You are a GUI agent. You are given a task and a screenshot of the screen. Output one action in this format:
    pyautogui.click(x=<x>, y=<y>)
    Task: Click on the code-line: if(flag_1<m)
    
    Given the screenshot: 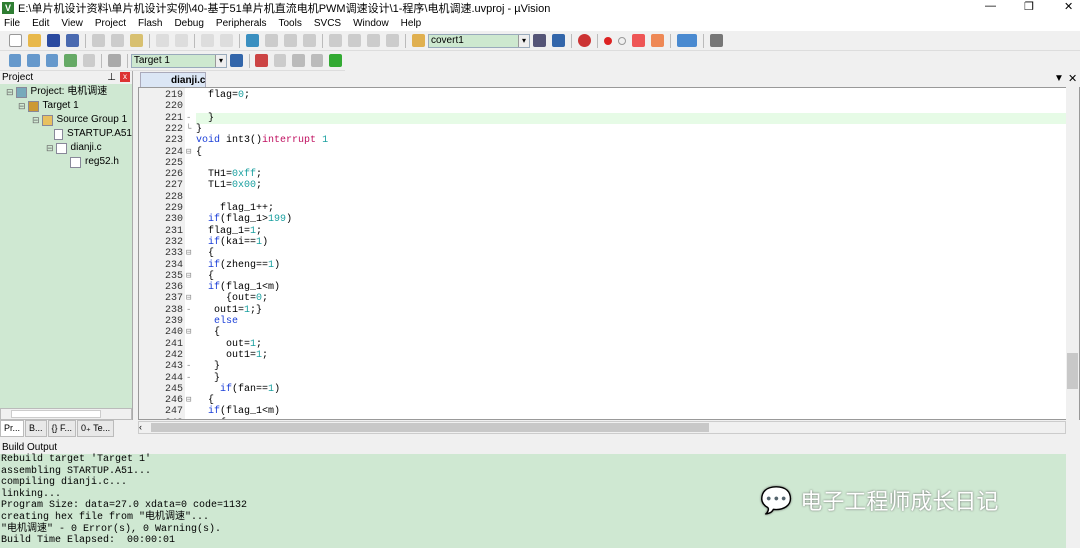 What is the action you would take?
    pyautogui.click(x=244, y=288)
    